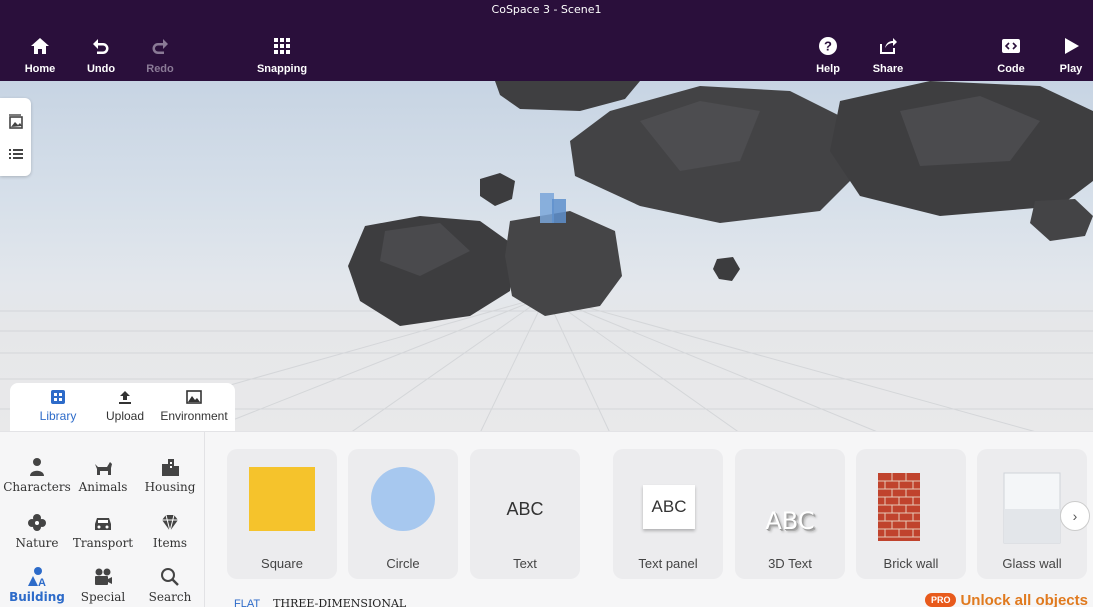 The height and width of the screenshot is (607, 1093). I want to click on chevron-right-icon: ›, so click(1075, 516).